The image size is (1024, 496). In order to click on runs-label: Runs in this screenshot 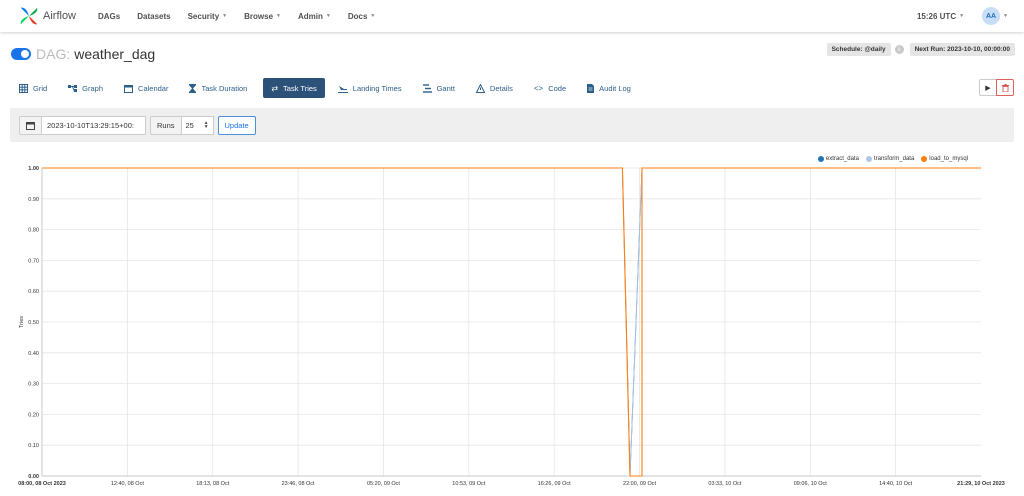, I will do `click(166, 125)`.